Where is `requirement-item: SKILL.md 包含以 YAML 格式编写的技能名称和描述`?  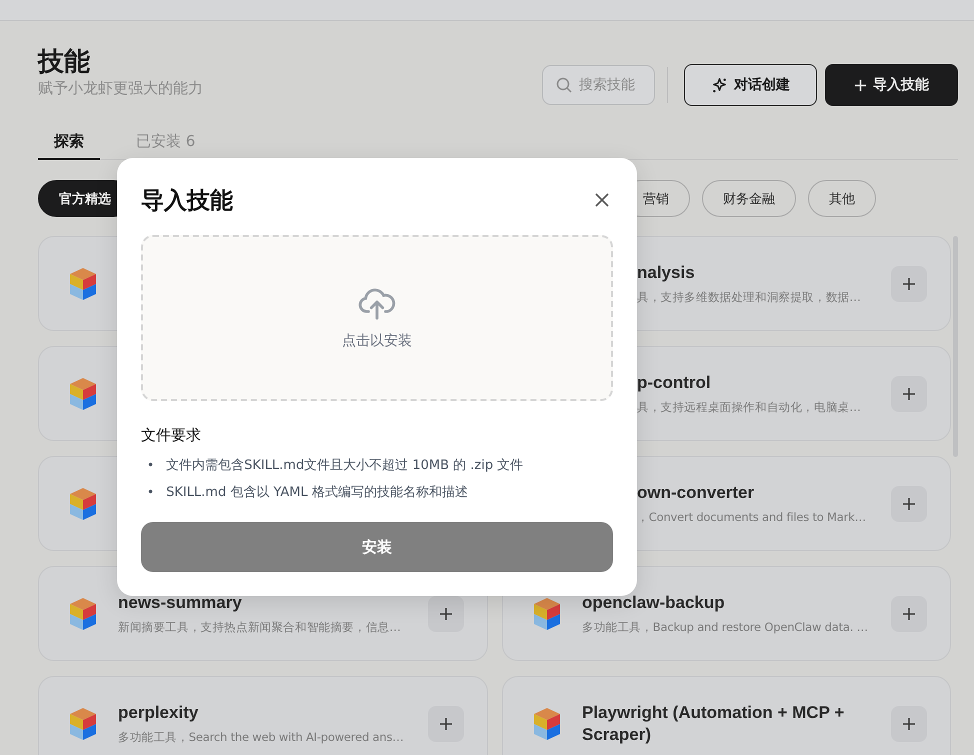
requirement-item: SKILL.md 包含以 YAML 格式编写的技能名称和描述 is located at coordinates (317, 493).